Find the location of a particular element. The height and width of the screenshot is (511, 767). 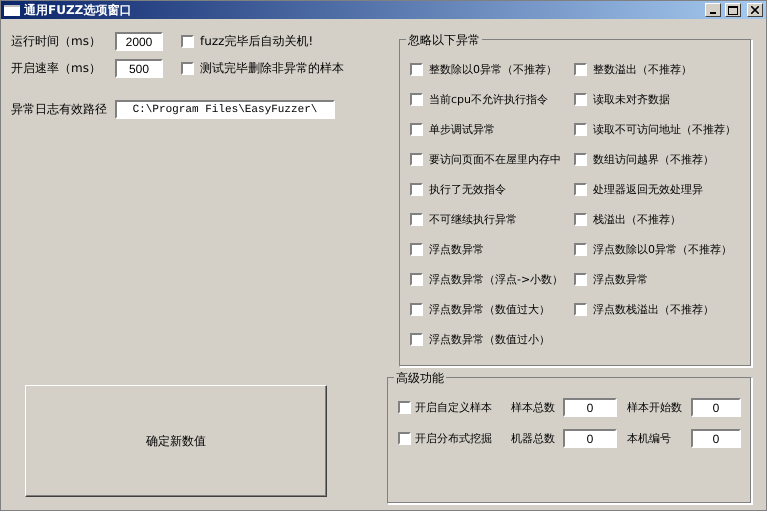

field-label: 机器总数 is located at coordinates (533, 438).